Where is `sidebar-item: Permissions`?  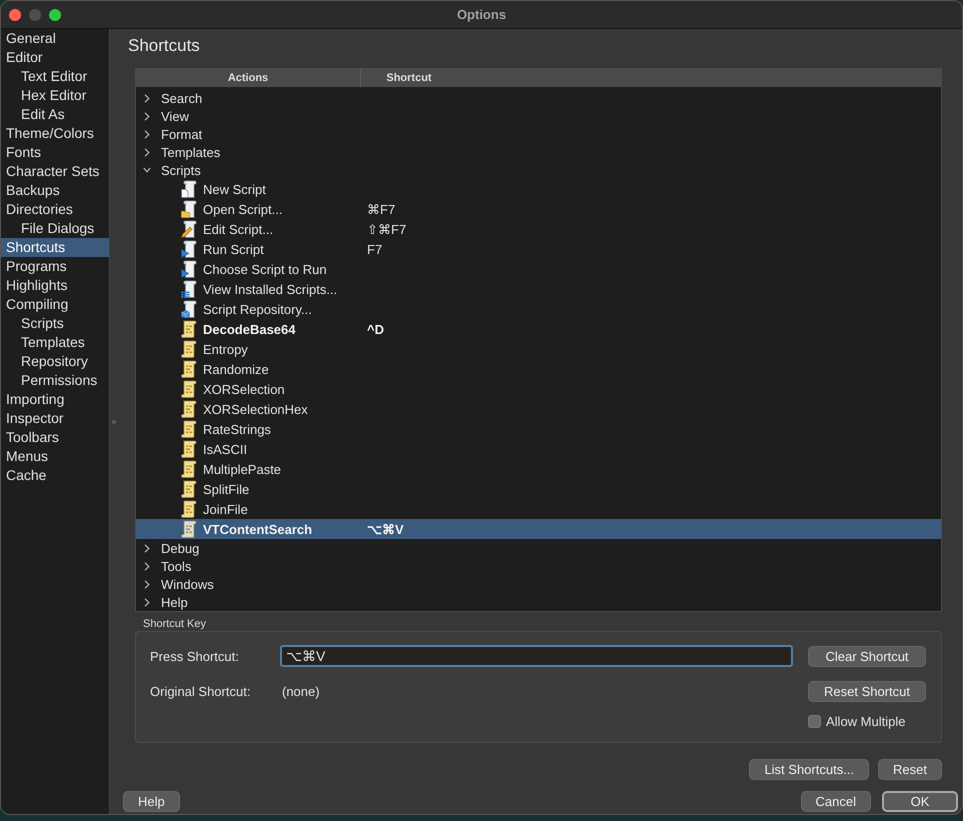 sidebar-item: Permissions is located at coordinates (55, 380).